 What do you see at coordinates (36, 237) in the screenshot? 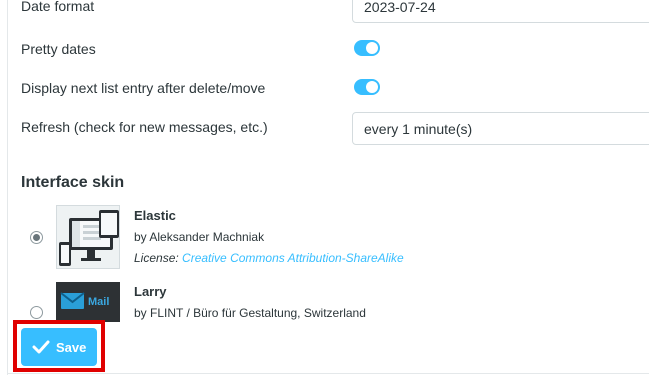
I see `skin-elastic-radio` at bounding box center [36, 237].